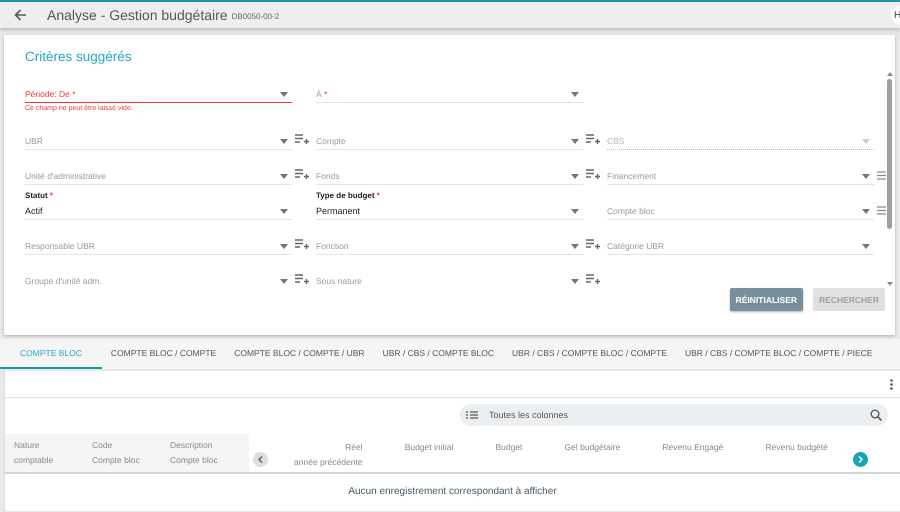  I want to click on field-label: Groupe d'unité adm., so click(63, 281).